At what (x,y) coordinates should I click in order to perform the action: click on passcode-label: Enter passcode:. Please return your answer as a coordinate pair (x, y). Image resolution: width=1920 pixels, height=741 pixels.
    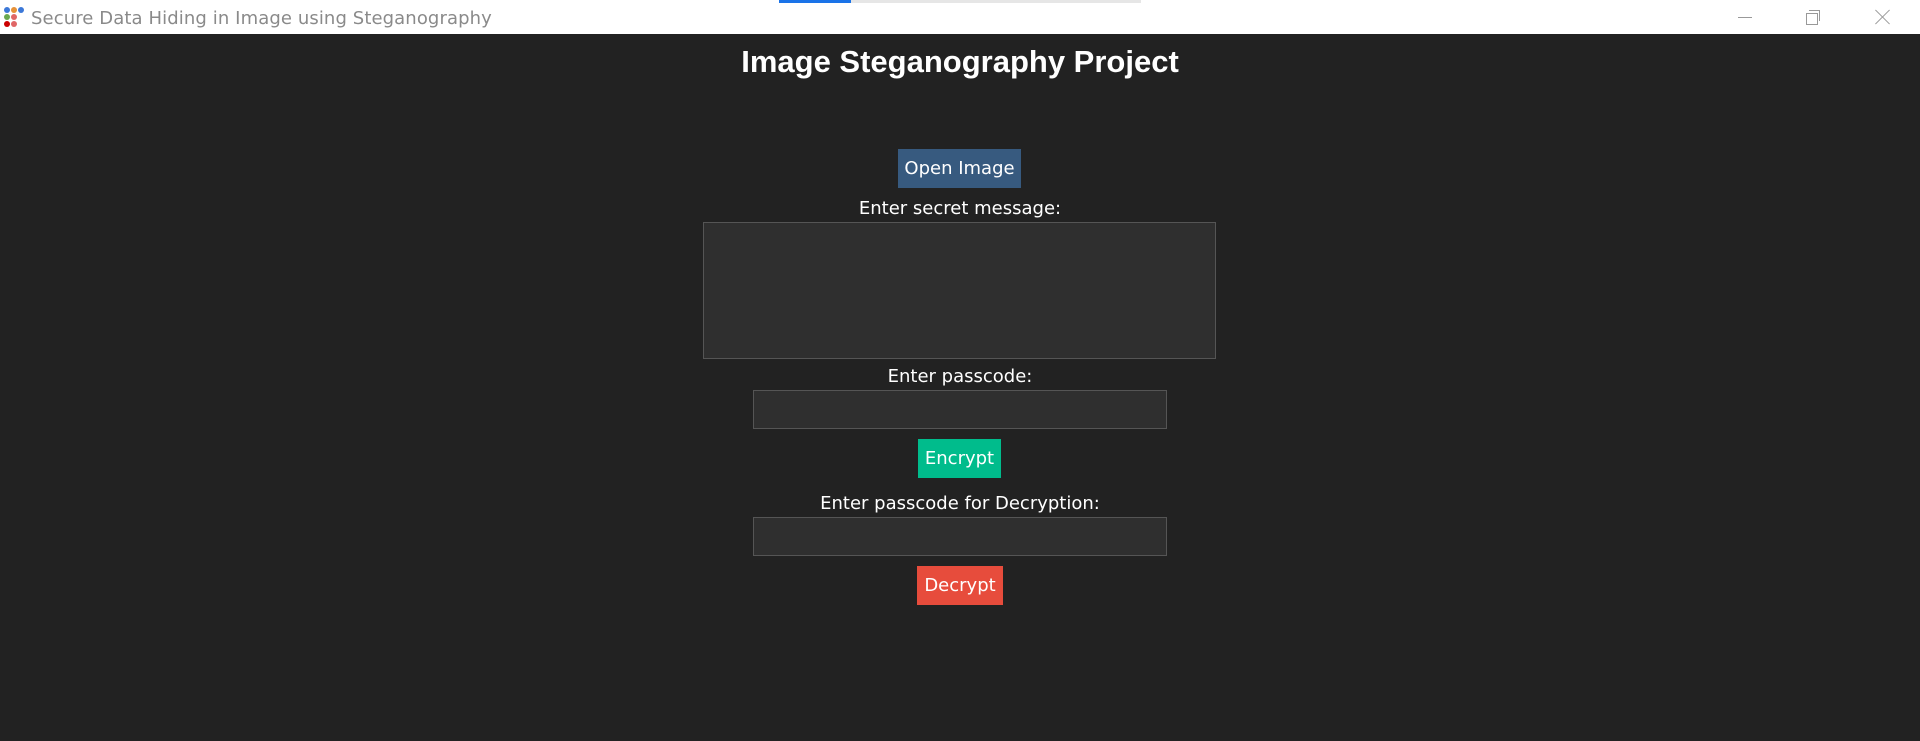
    Looking at the image, I should click on (960, 376).